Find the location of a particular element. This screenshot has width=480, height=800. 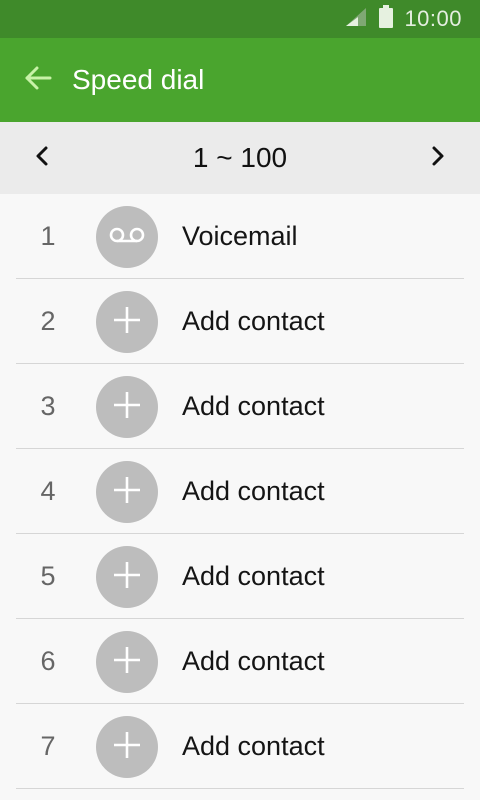

status-indicators: 10:00 is located at coordinates (403, 19).